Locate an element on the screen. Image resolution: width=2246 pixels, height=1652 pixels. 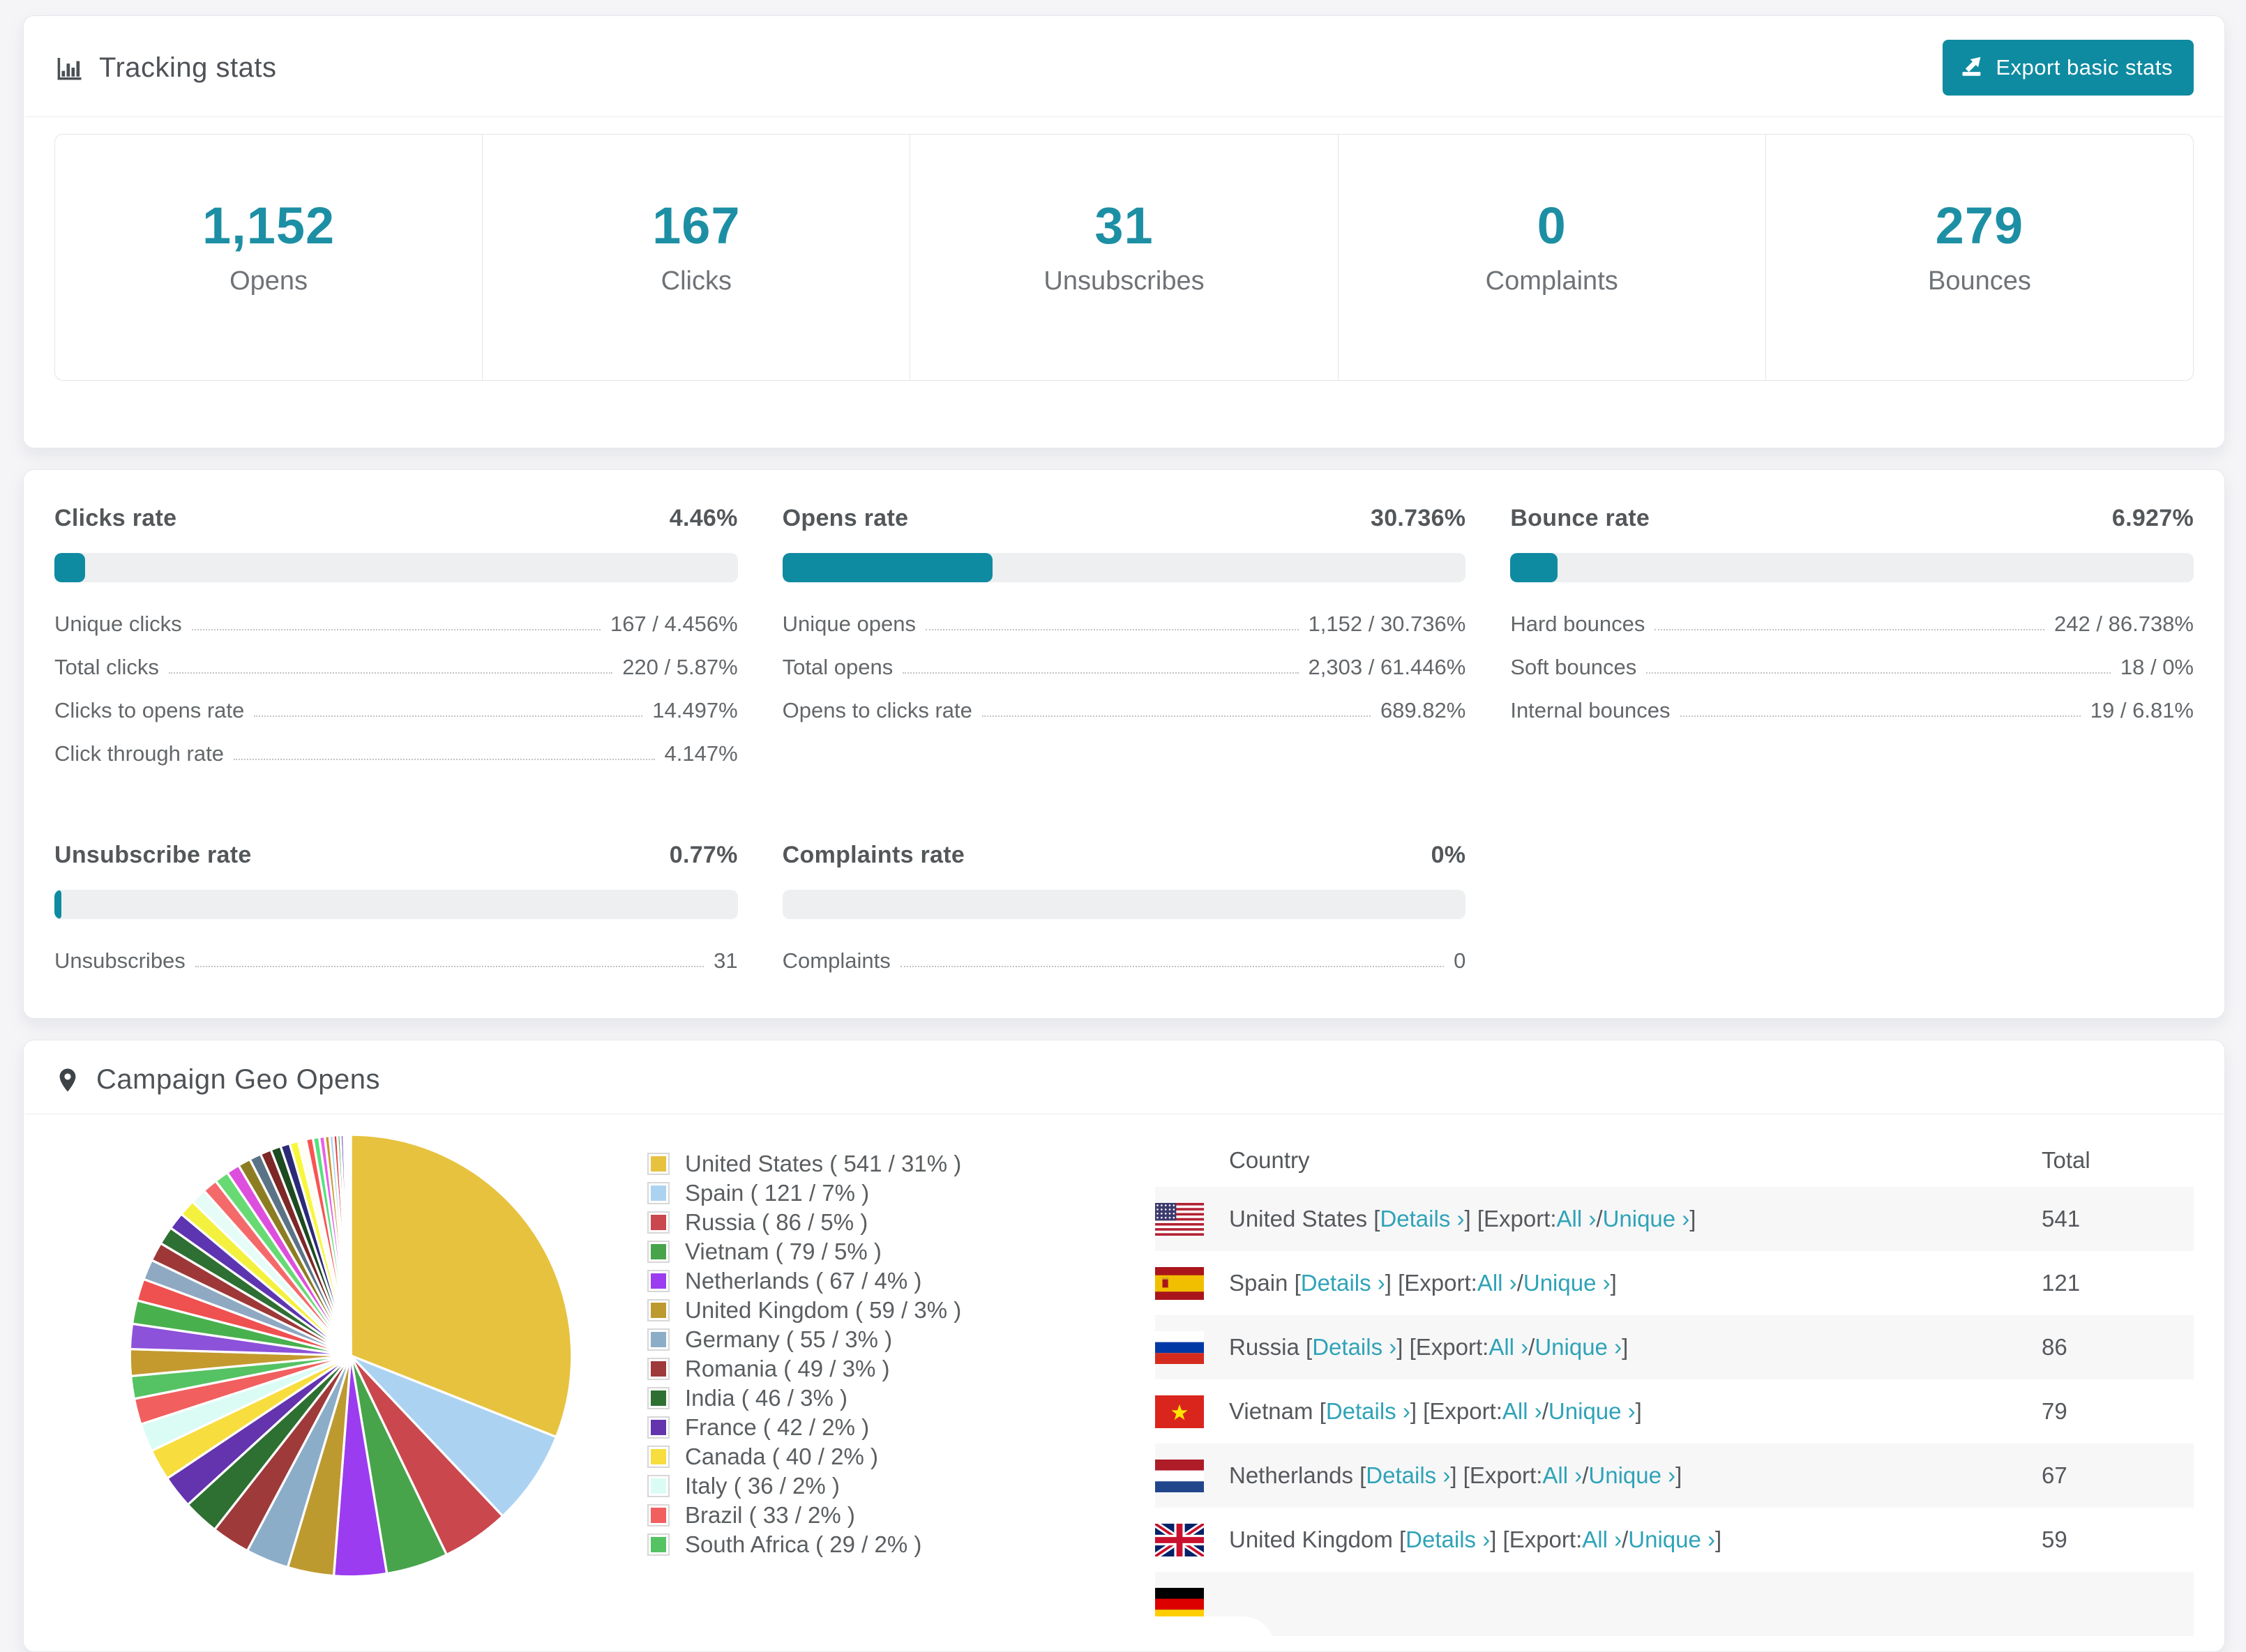
stat-value: 0 is located at coordinates (1552, 226).